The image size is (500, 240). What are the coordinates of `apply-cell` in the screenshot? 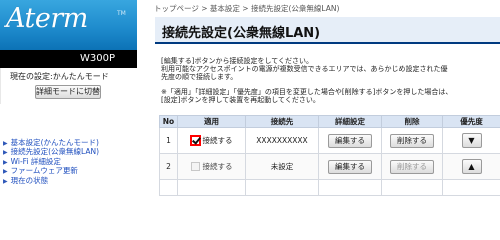 It's located at (211, 187).